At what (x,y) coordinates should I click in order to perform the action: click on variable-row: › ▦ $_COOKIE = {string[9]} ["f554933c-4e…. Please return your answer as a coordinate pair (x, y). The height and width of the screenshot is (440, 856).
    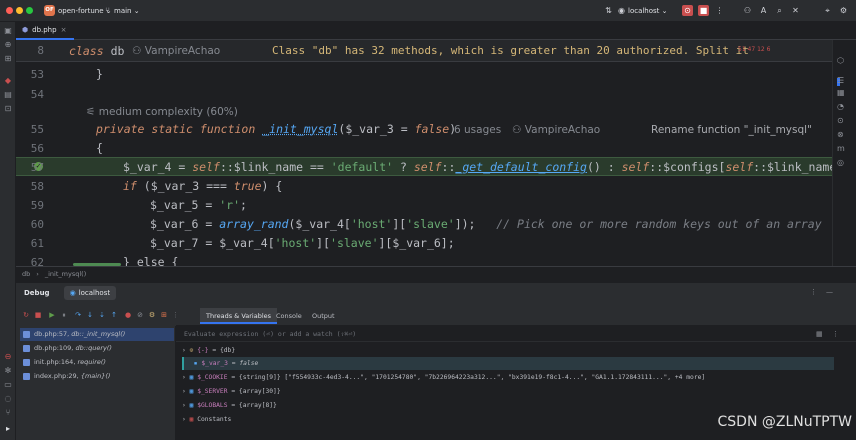
    Looking at the image, I should click on (443, 377).